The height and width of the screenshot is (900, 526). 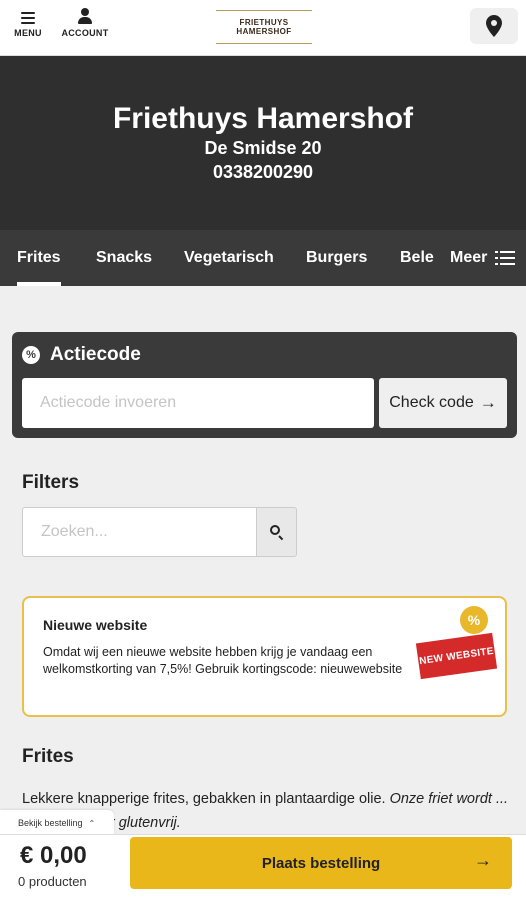 I want to click on actiecode-header: % Actiecode, so click(x=81, y=355).